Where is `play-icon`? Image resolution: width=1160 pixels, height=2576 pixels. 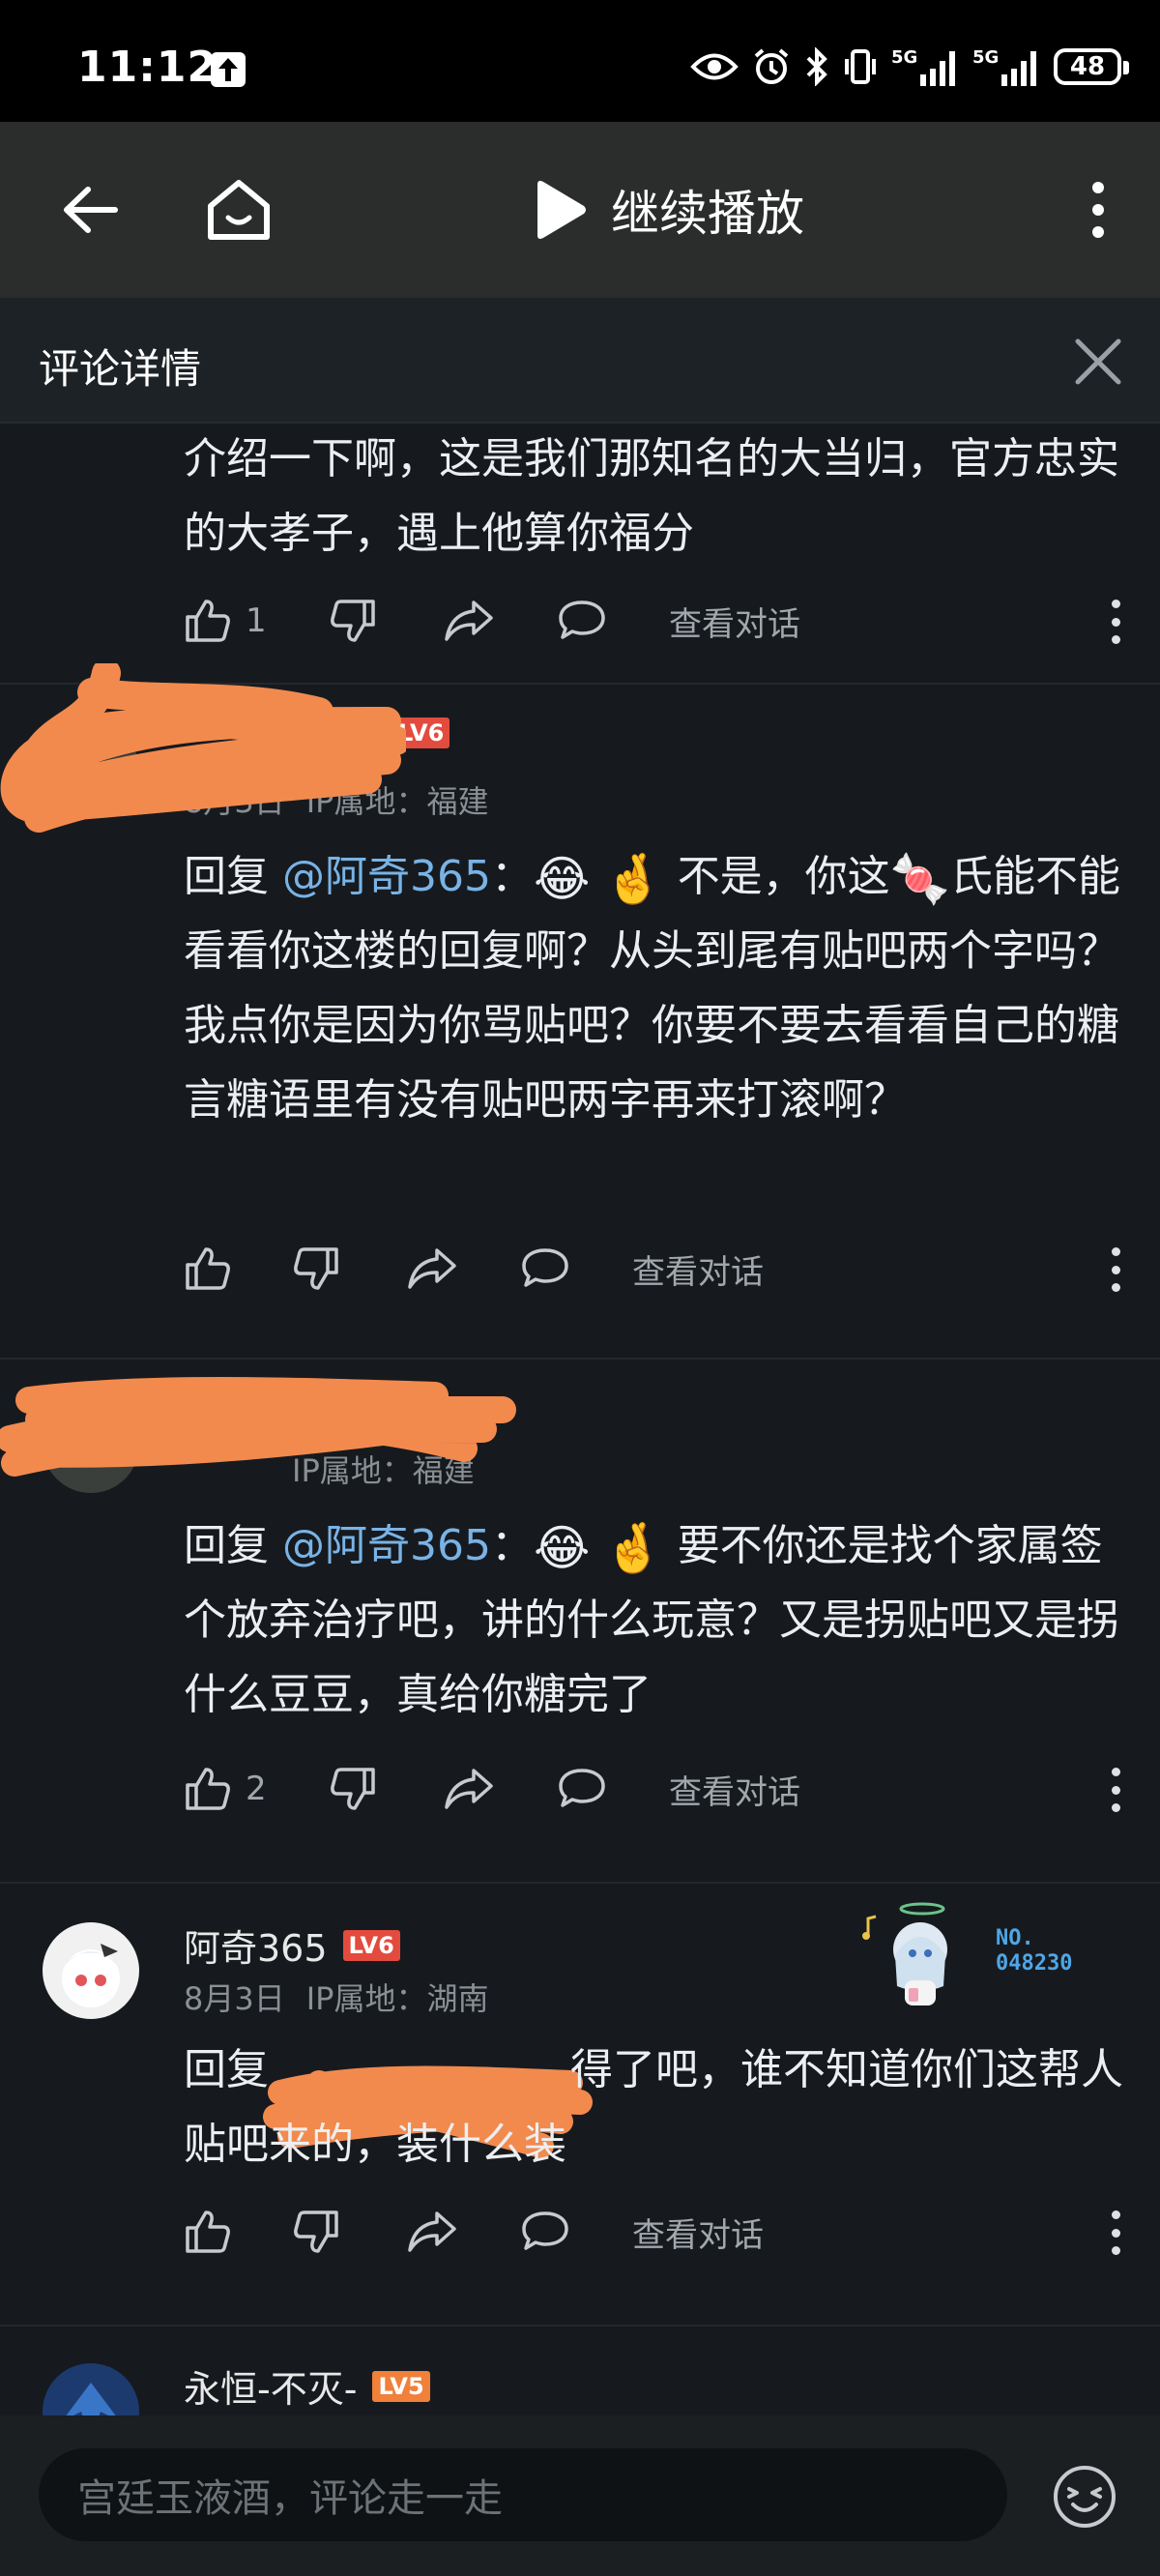
play-icon is located at coordinates (562, 210).